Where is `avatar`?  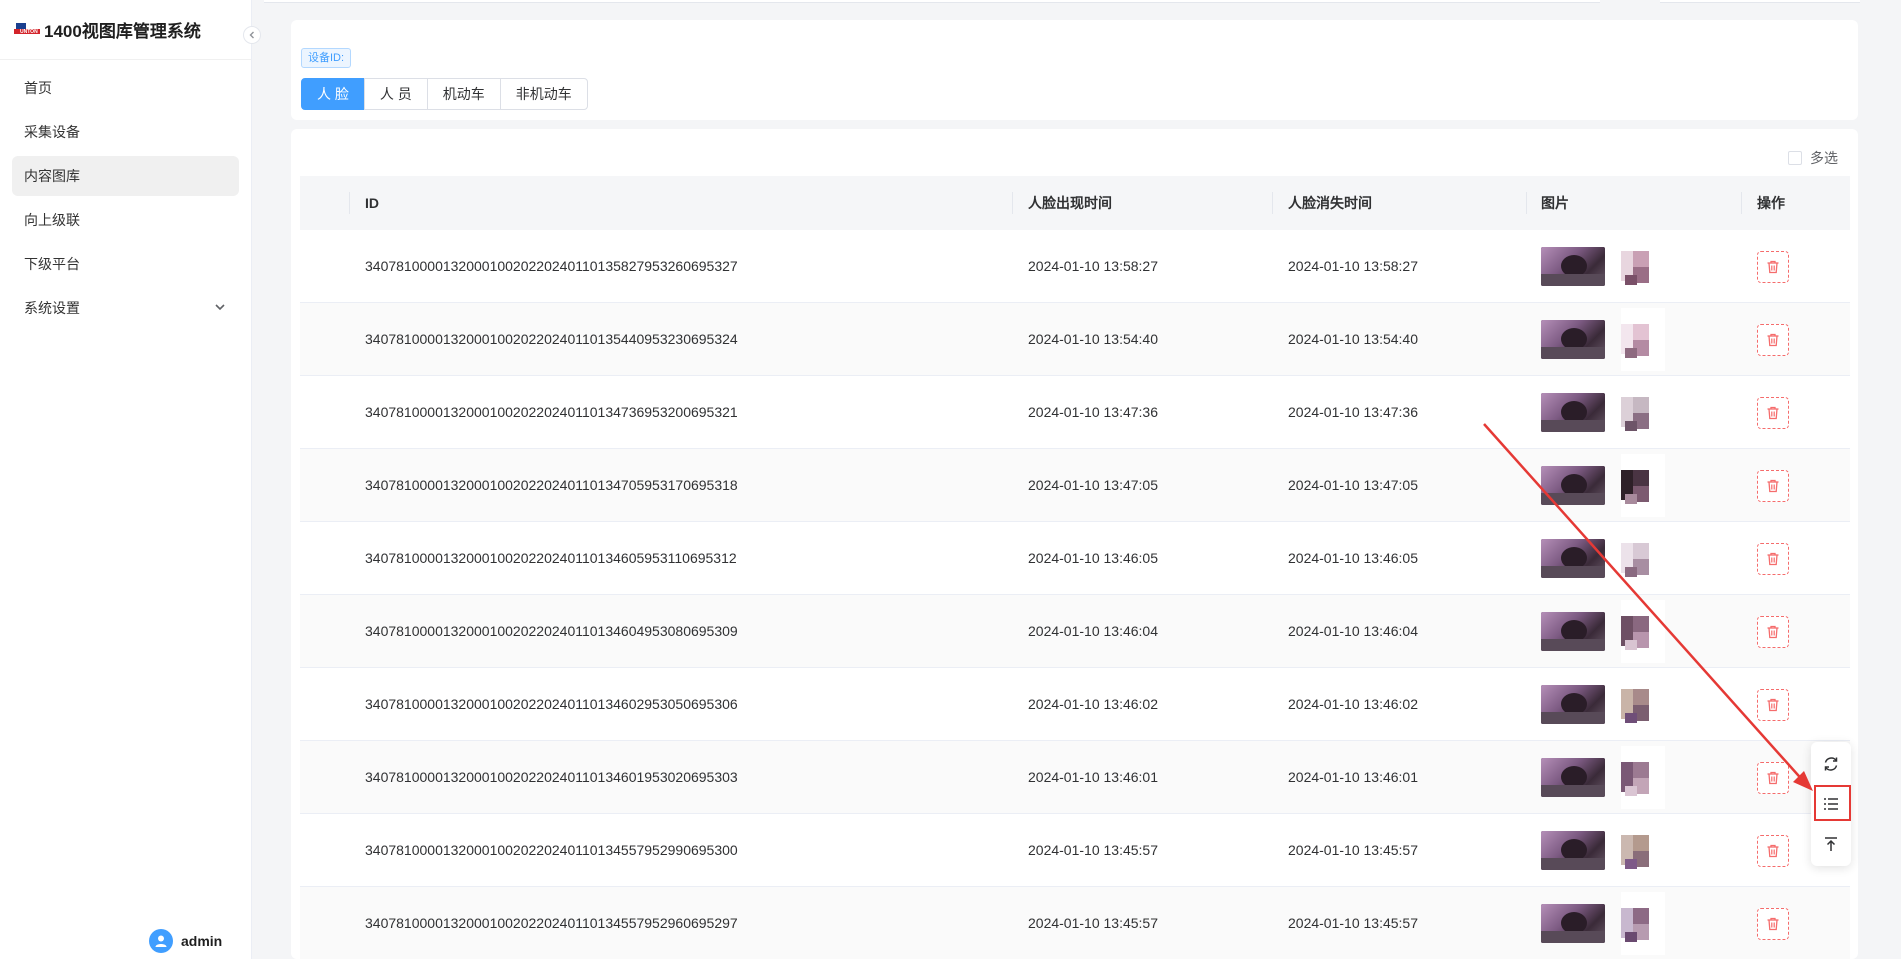
avatar is located at coordinates (161, 941).